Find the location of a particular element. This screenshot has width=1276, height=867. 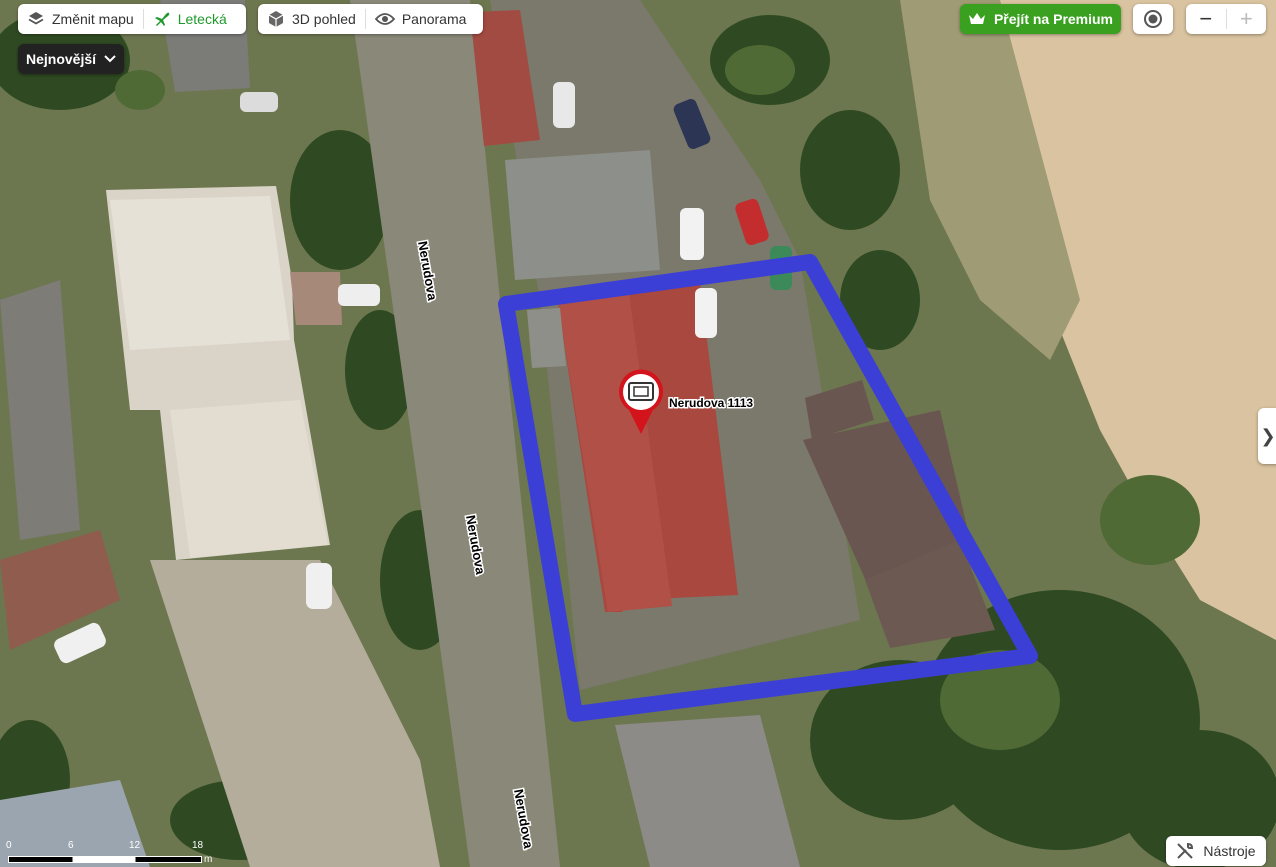

crown-icon is located at coordinates (976, 18).